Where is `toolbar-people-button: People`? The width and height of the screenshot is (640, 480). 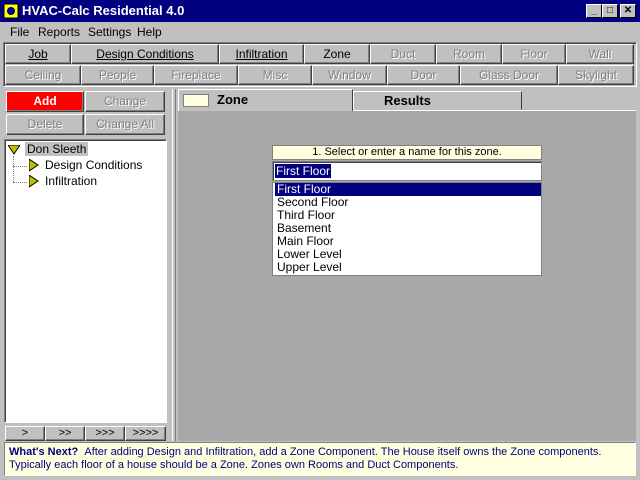
toolbar-people-button: People is located at coordinates (117, 75).